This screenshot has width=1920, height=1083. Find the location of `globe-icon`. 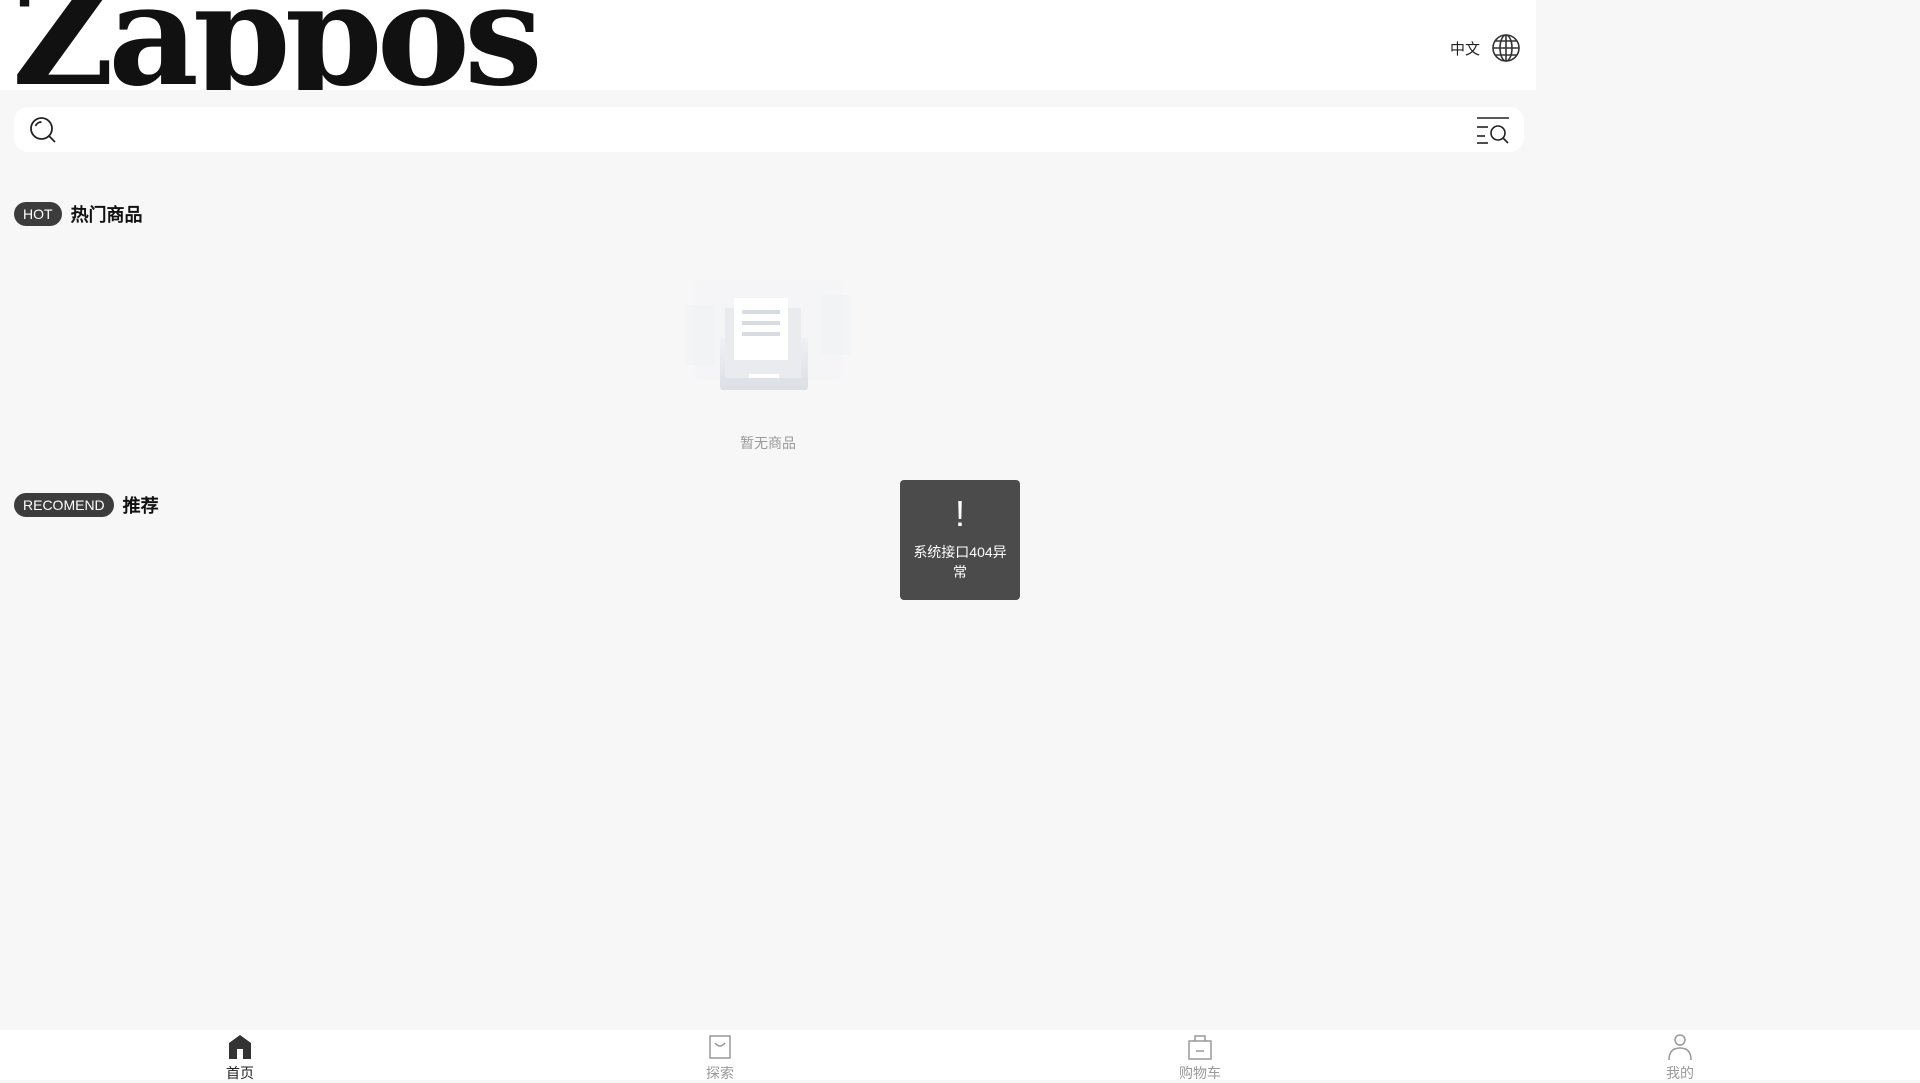

globe-icon is located at coordinates (1506, 48).